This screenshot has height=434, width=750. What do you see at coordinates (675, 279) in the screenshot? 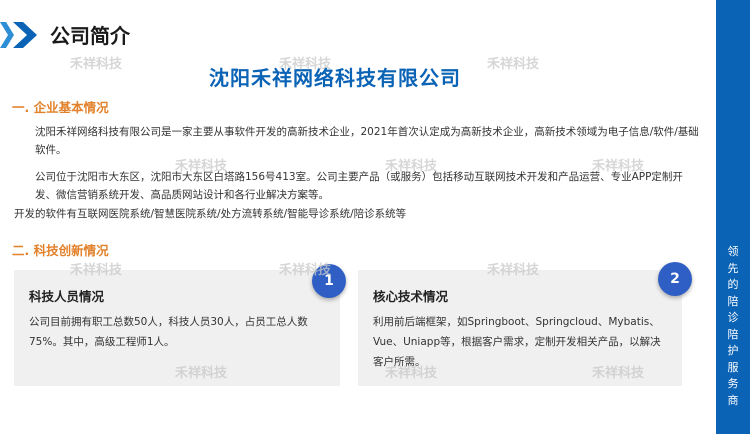
I see `number-badge: 2` at bounding box center [675, 279].